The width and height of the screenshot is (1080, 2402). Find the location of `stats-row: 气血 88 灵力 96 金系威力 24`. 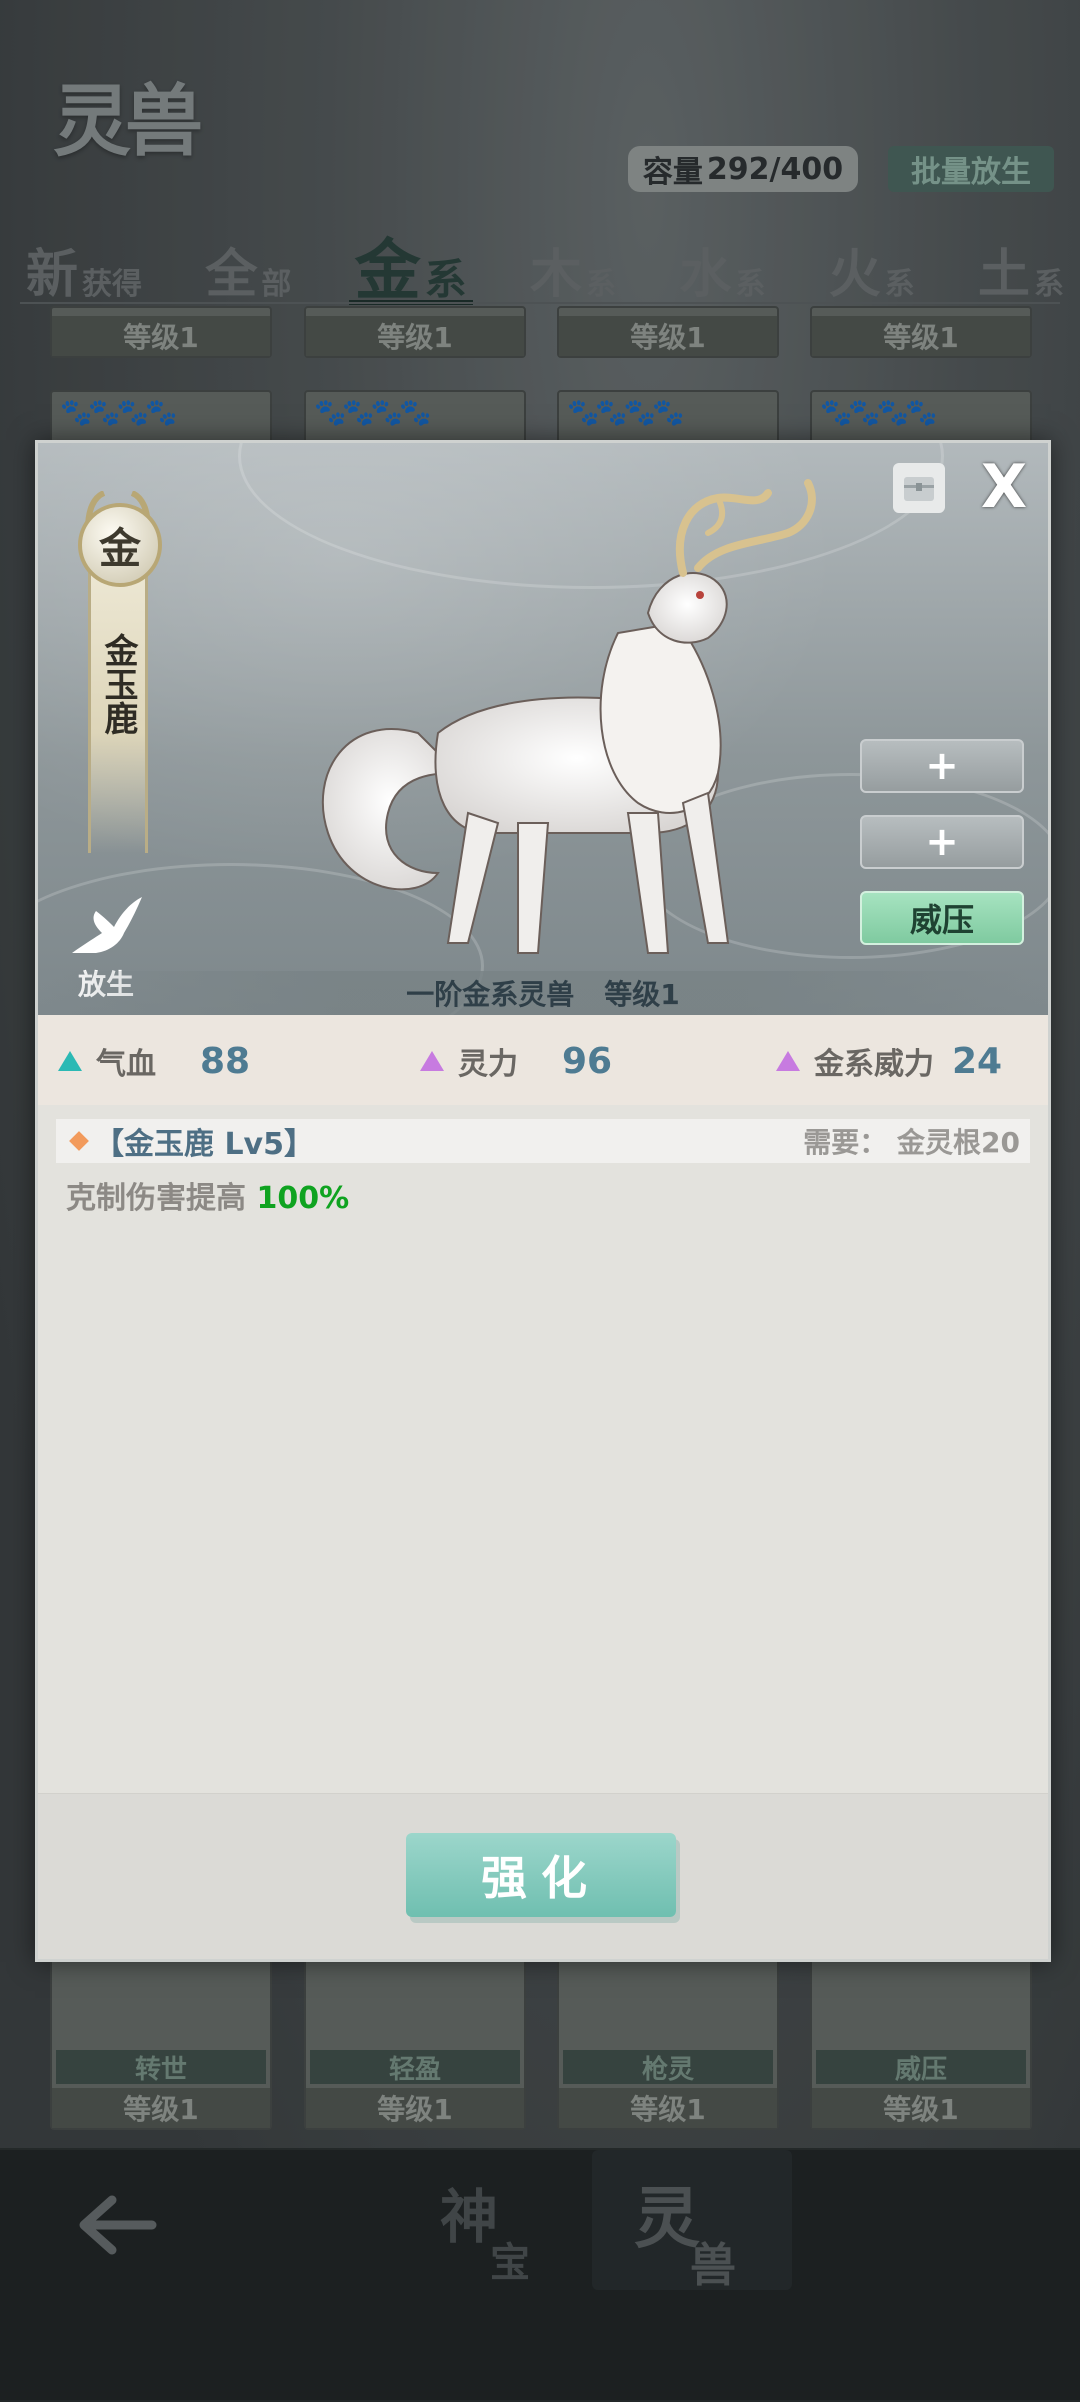

stats-row: 气血 88 灵力 96 金系威力 24 is located at coordinates (543, 1060).